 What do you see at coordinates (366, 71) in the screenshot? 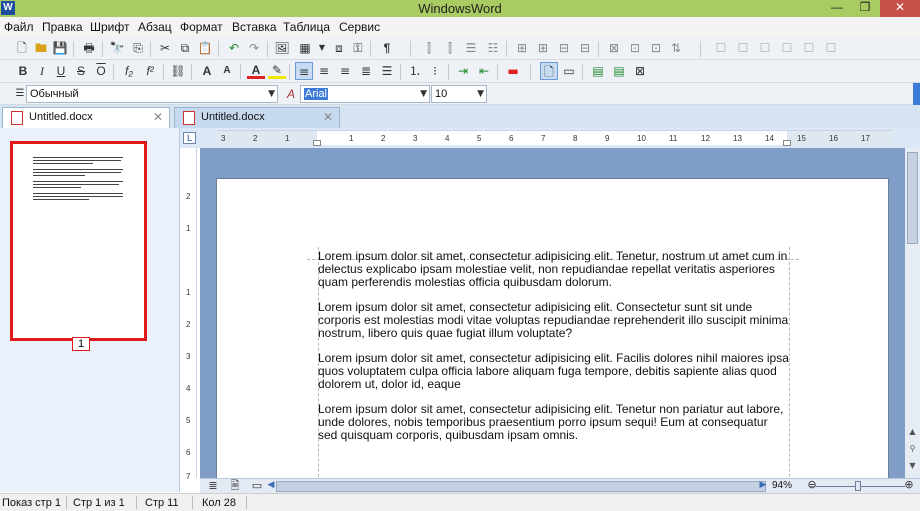
I see `align-justify-icon: ≣` at bounding box center [366, 71].